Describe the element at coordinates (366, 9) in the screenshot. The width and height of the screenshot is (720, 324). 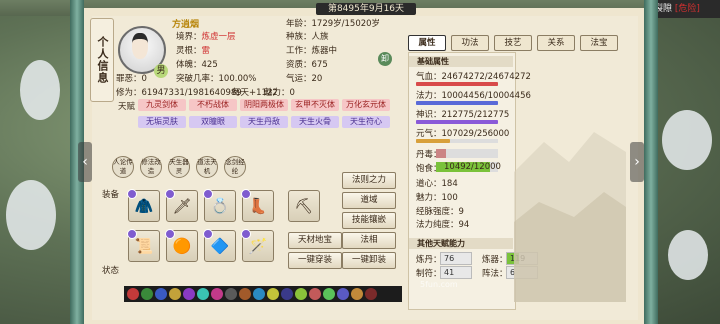
I see `game-date: 第8495年9月16天` at that location.